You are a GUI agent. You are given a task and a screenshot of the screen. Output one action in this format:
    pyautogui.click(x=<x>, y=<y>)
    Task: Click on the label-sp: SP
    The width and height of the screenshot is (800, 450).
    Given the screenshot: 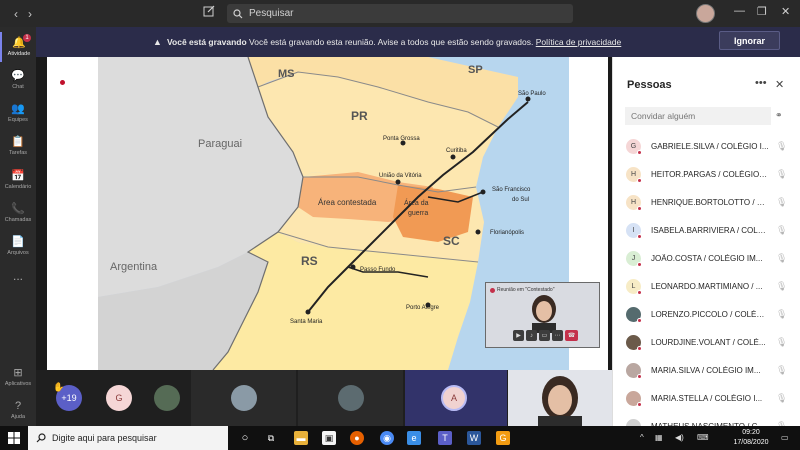 What is the action you would take?
    pyautogui.click(x=475, y=70)
    